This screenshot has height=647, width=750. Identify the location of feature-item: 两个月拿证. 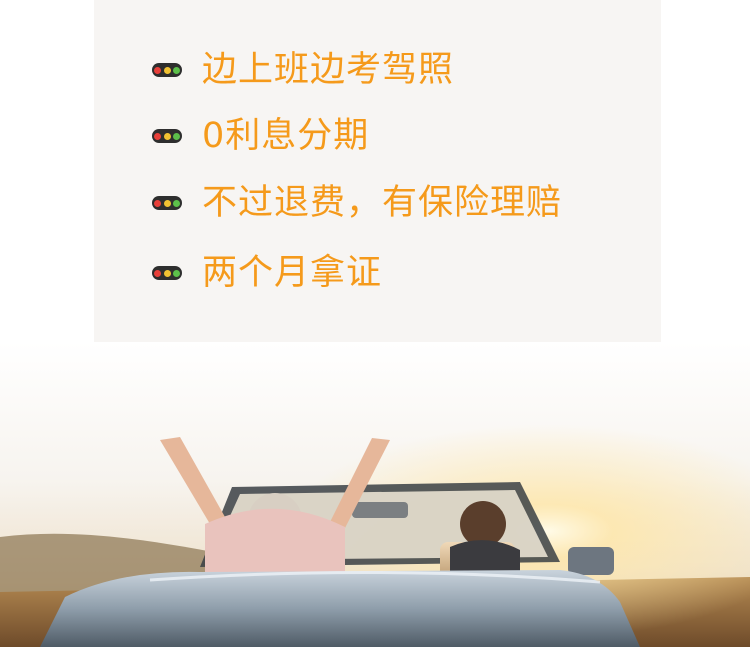
(267, 273).